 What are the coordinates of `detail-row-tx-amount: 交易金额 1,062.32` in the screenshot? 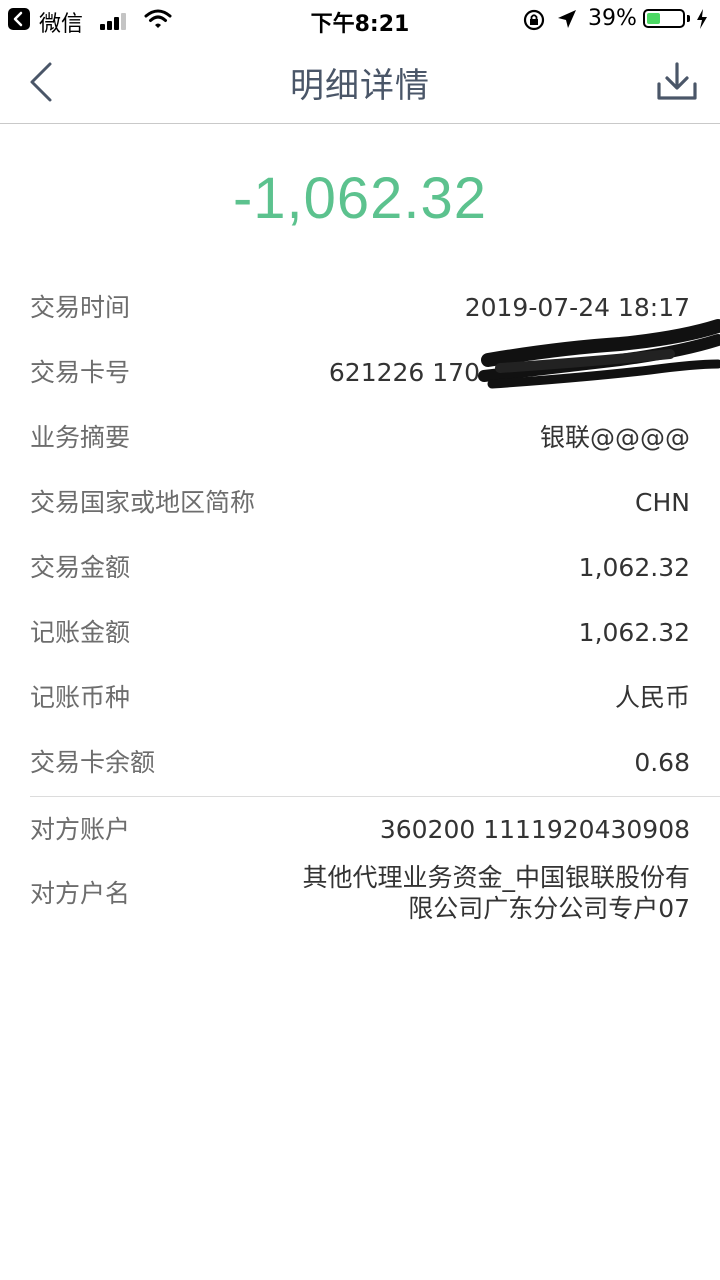 It's located at (360, 567).